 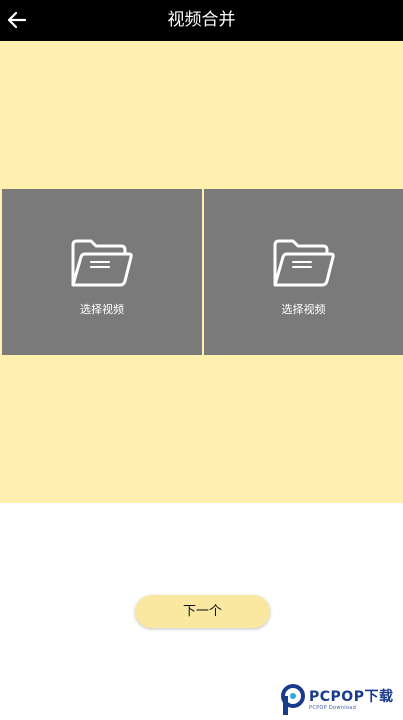 I want to click on next-button: 下一个, so click(x=202, y=611).